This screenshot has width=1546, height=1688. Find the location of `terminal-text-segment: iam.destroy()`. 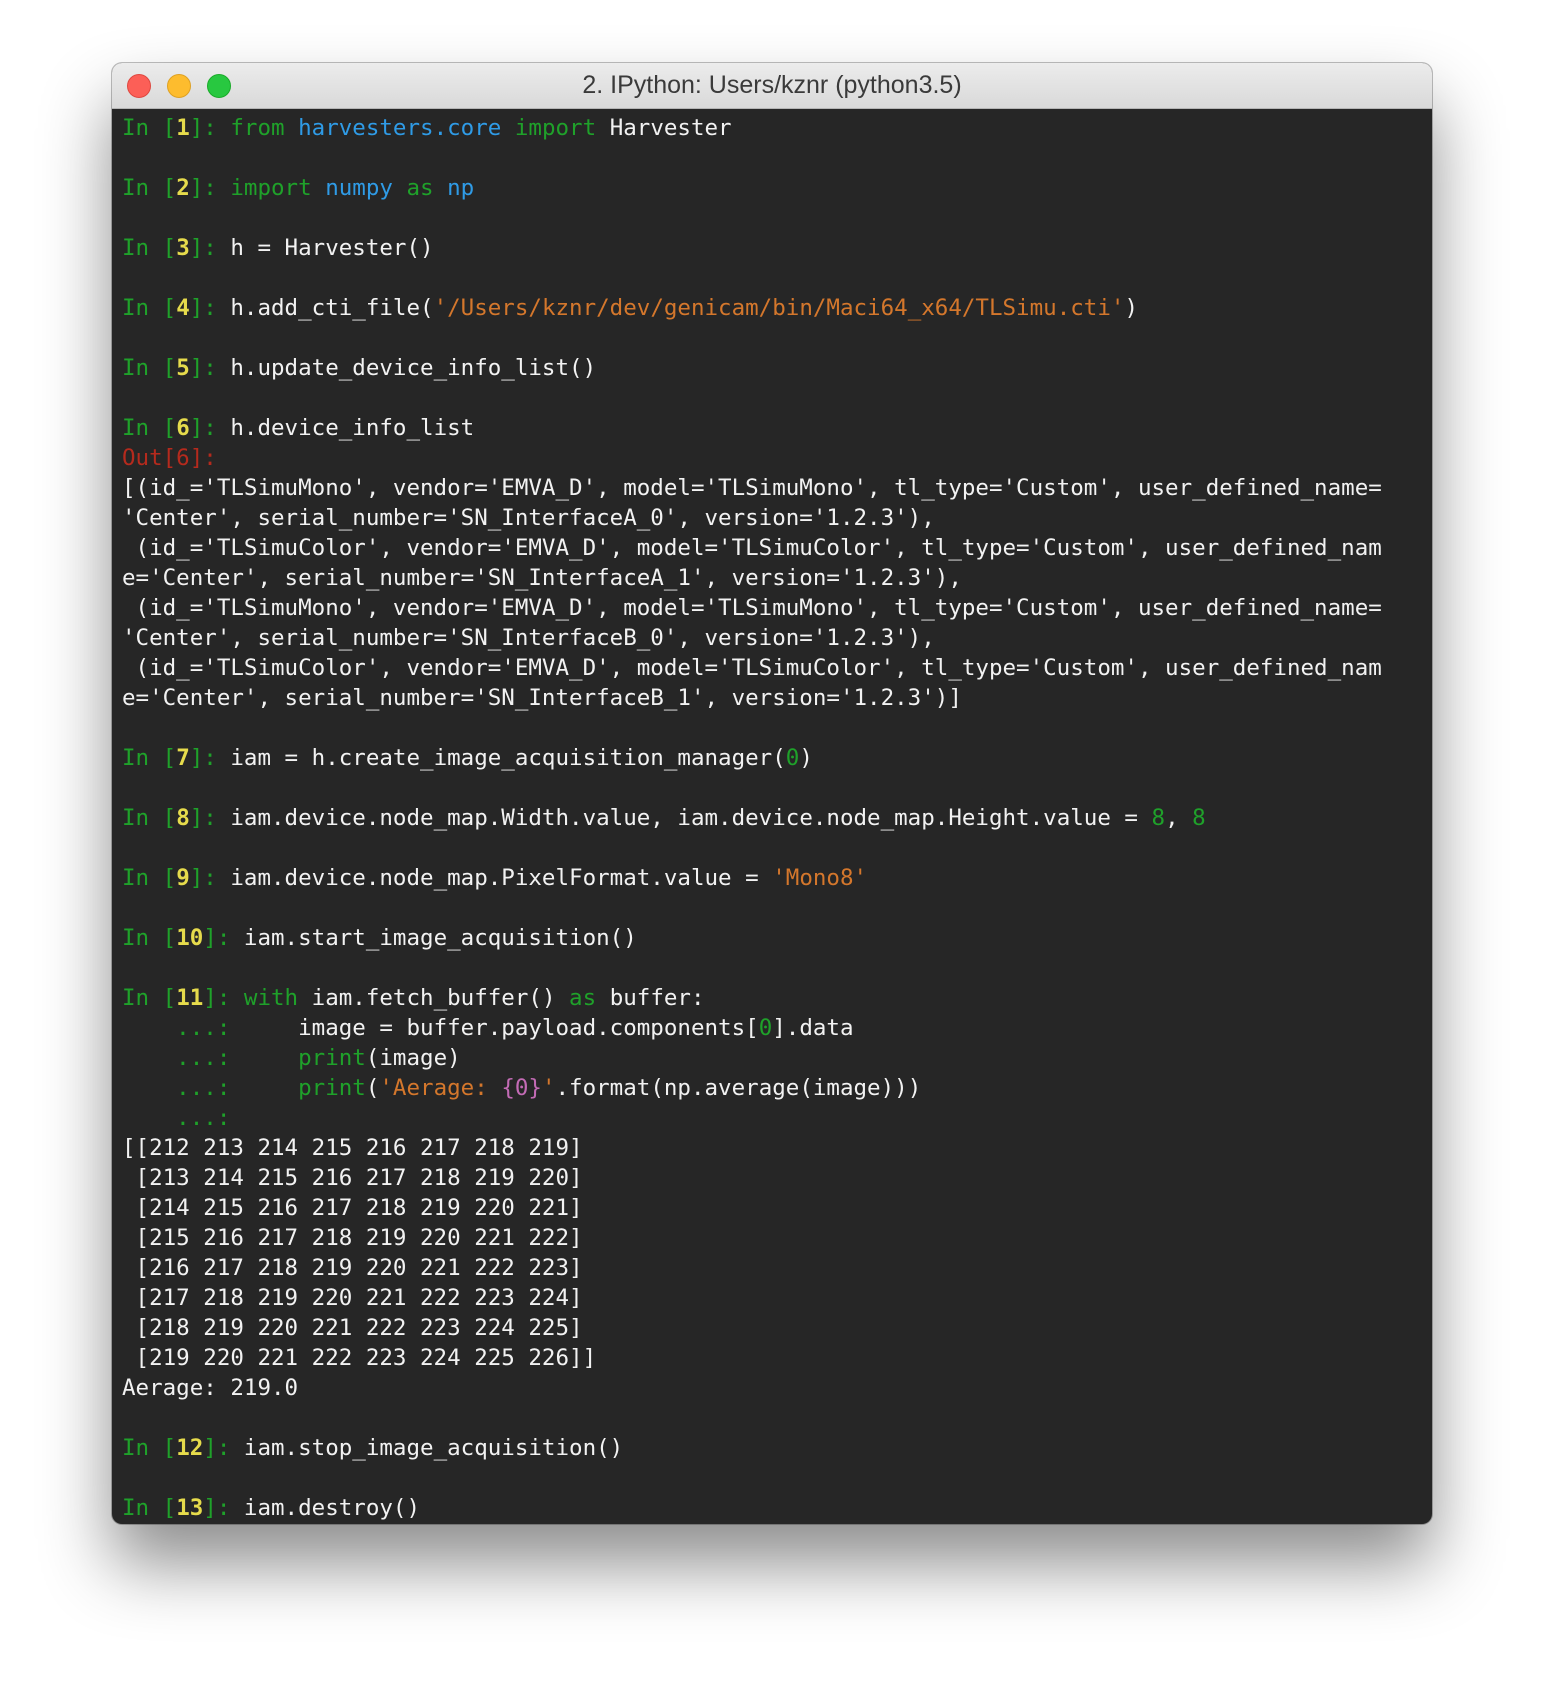

terminal-text-segment: iam.destroy() is located at coordinates (332, 1508).